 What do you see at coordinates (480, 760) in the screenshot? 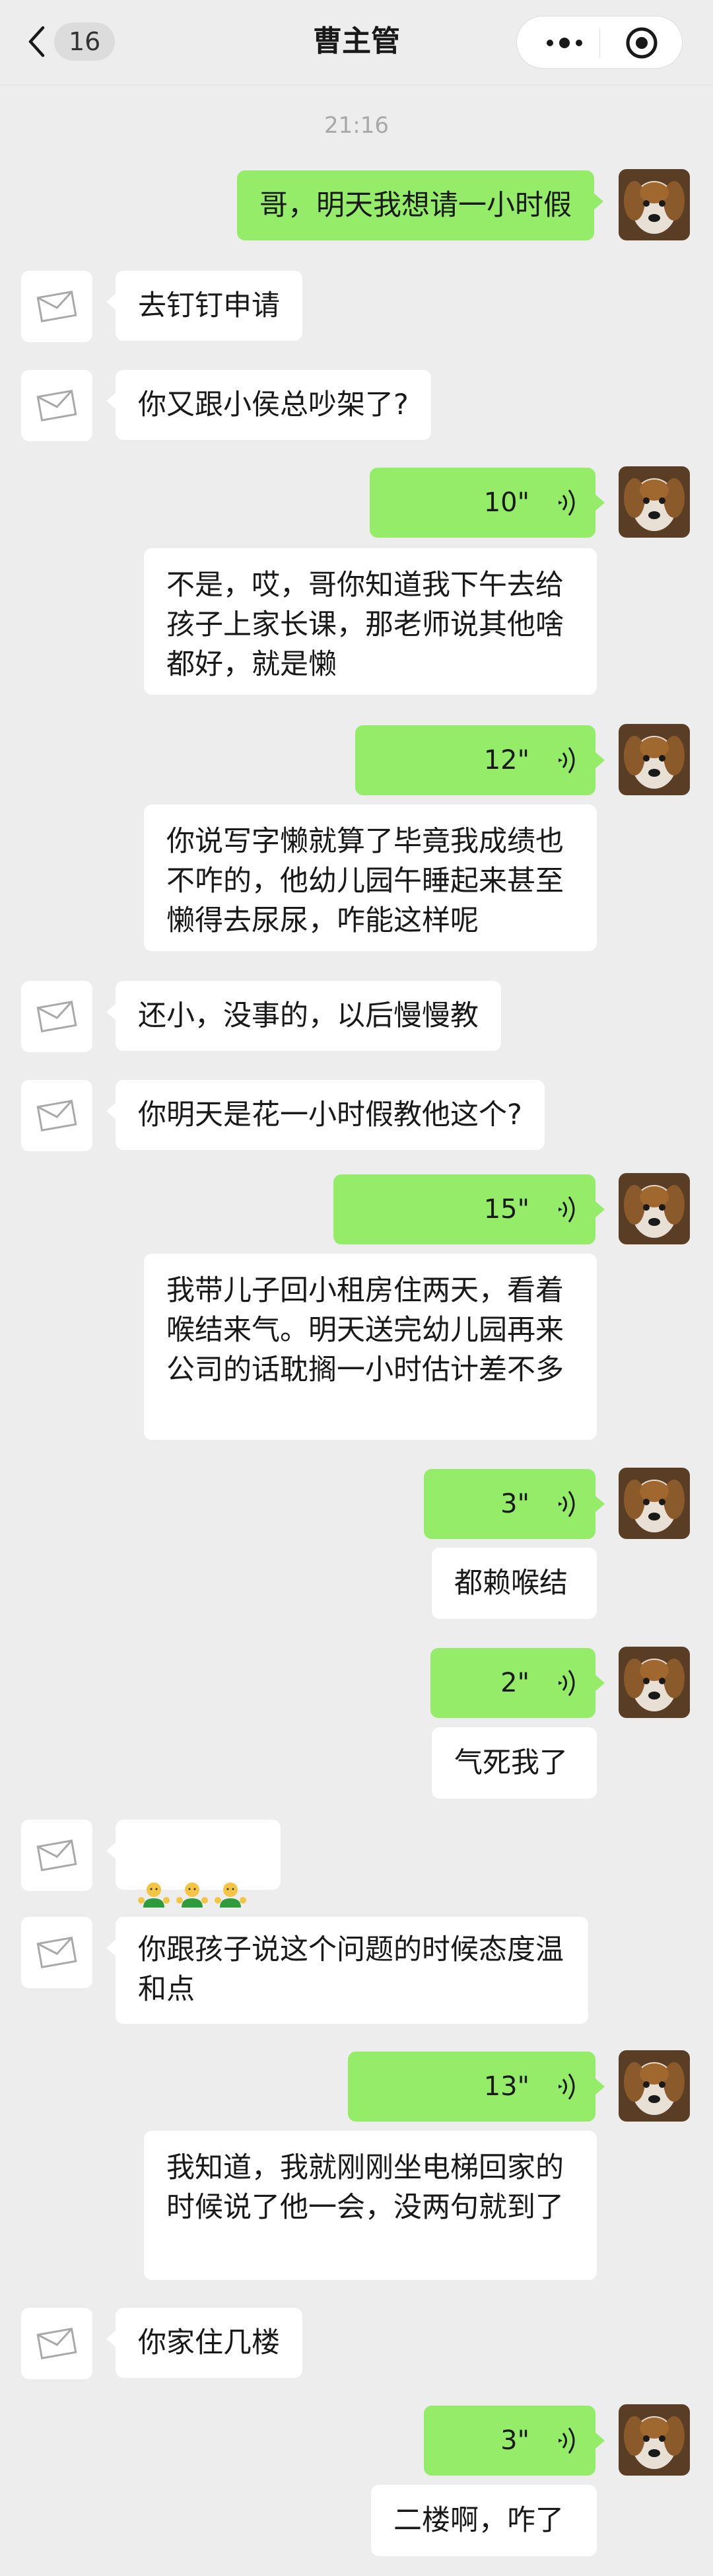
I see `voice-message: 12"` at bounding box center [480, 760].